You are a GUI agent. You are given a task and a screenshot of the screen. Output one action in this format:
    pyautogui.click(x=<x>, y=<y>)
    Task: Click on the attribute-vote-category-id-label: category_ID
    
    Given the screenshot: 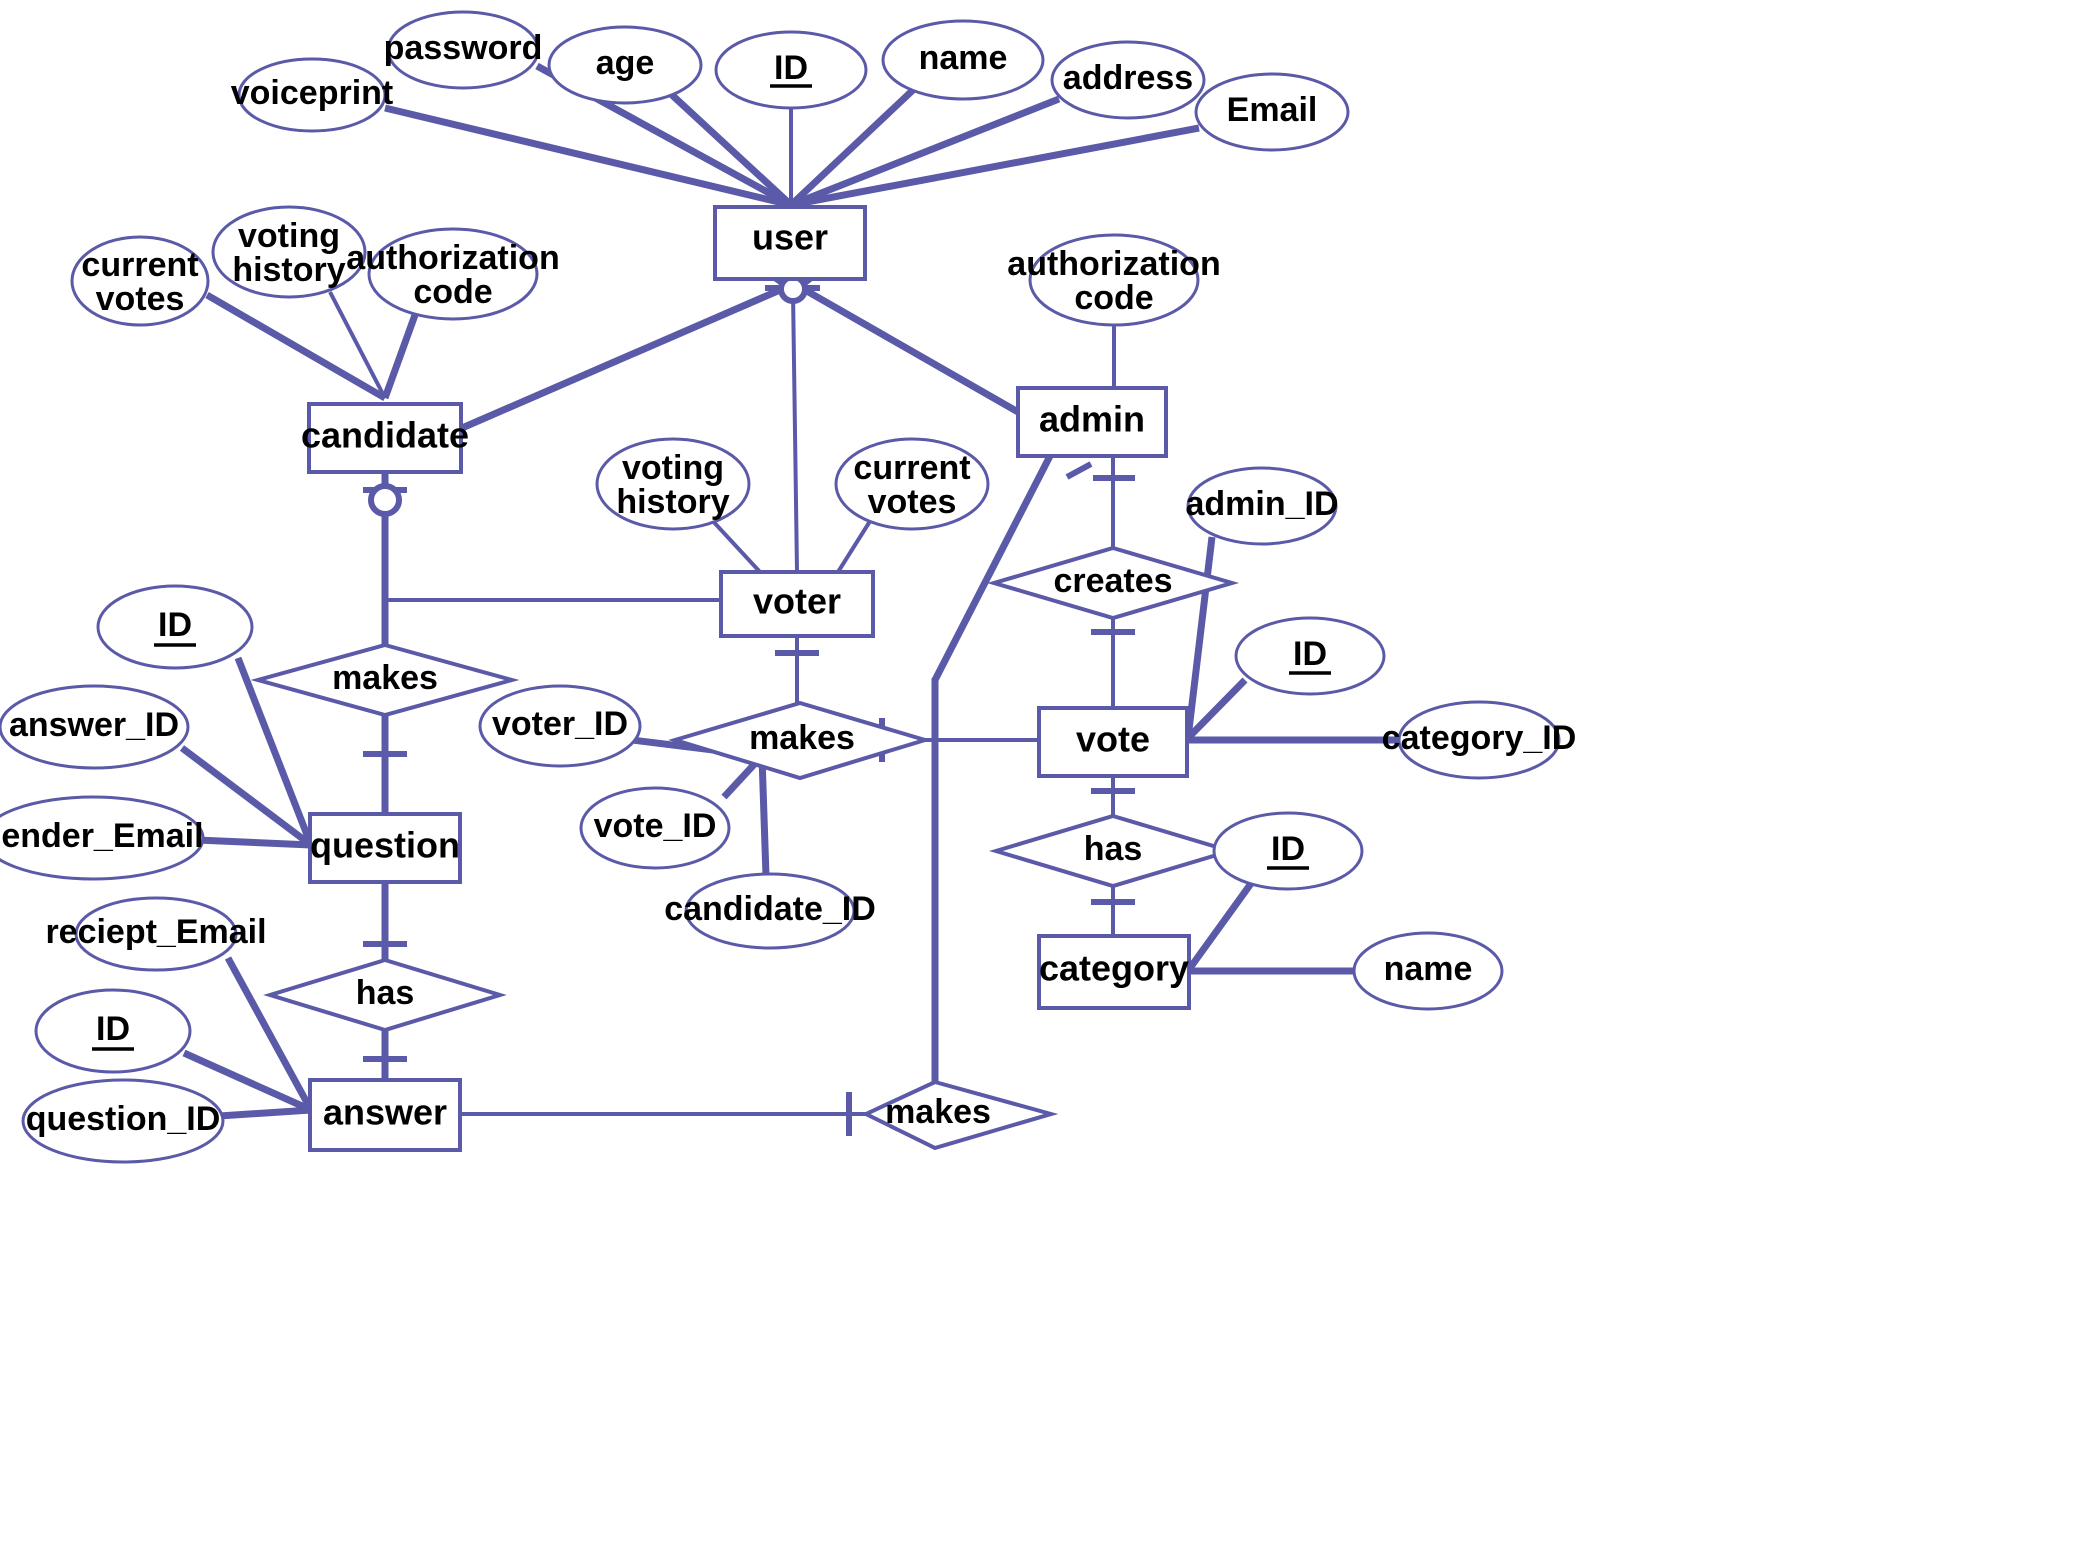 What is the action you would take?
    pyautogui.click(x=1479, y=738)
    